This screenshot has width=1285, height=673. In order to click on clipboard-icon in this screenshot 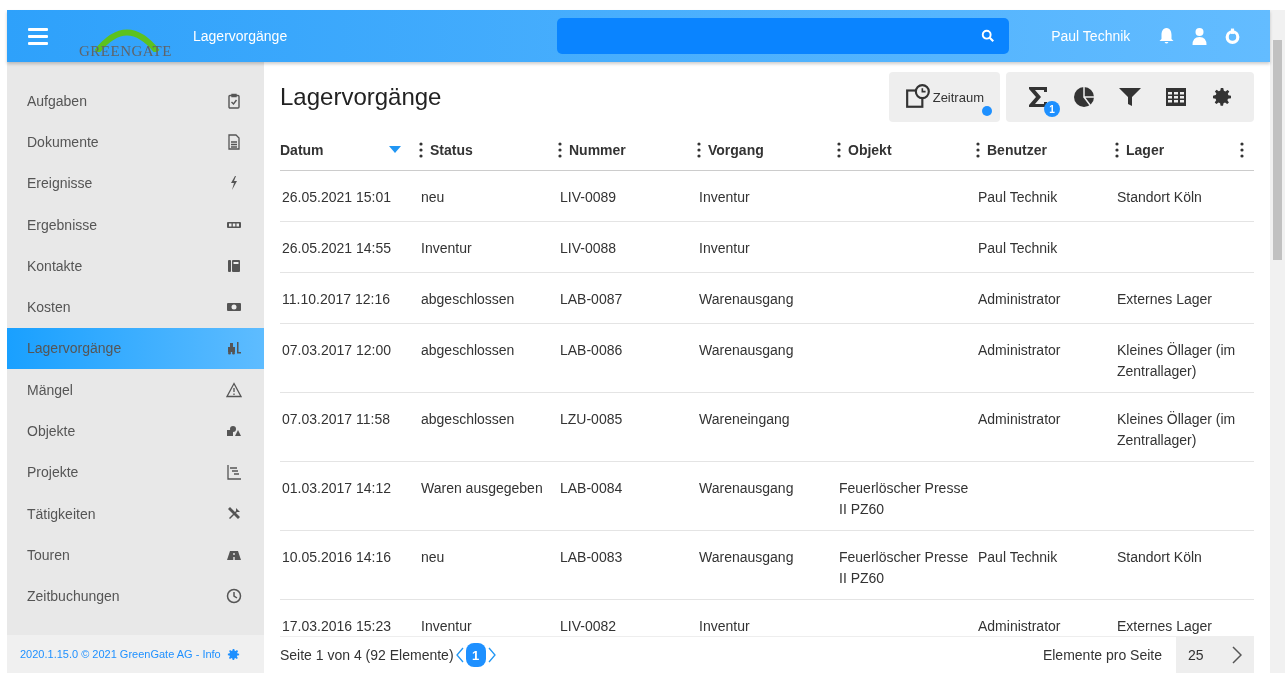, I will do `click(234, 100)`.